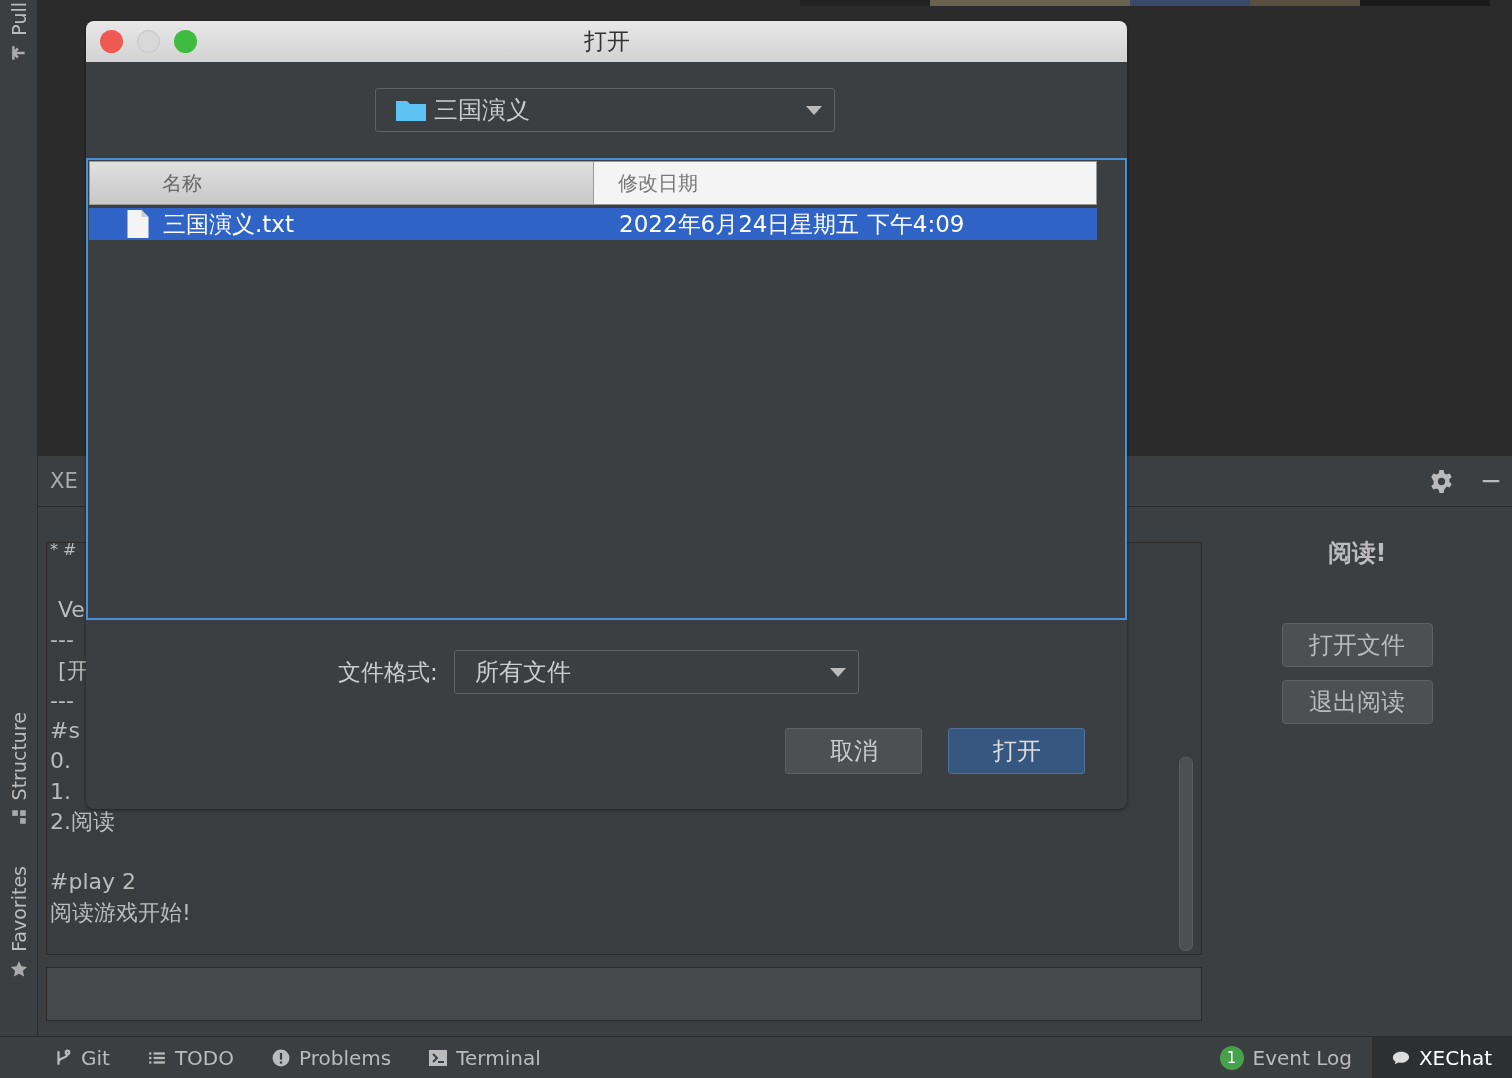 This screenshot has width=1512, height=1078. Describe the element at coordinates (1016, 751) in the screenshot. I see `dialog-button: 打开` at that location.